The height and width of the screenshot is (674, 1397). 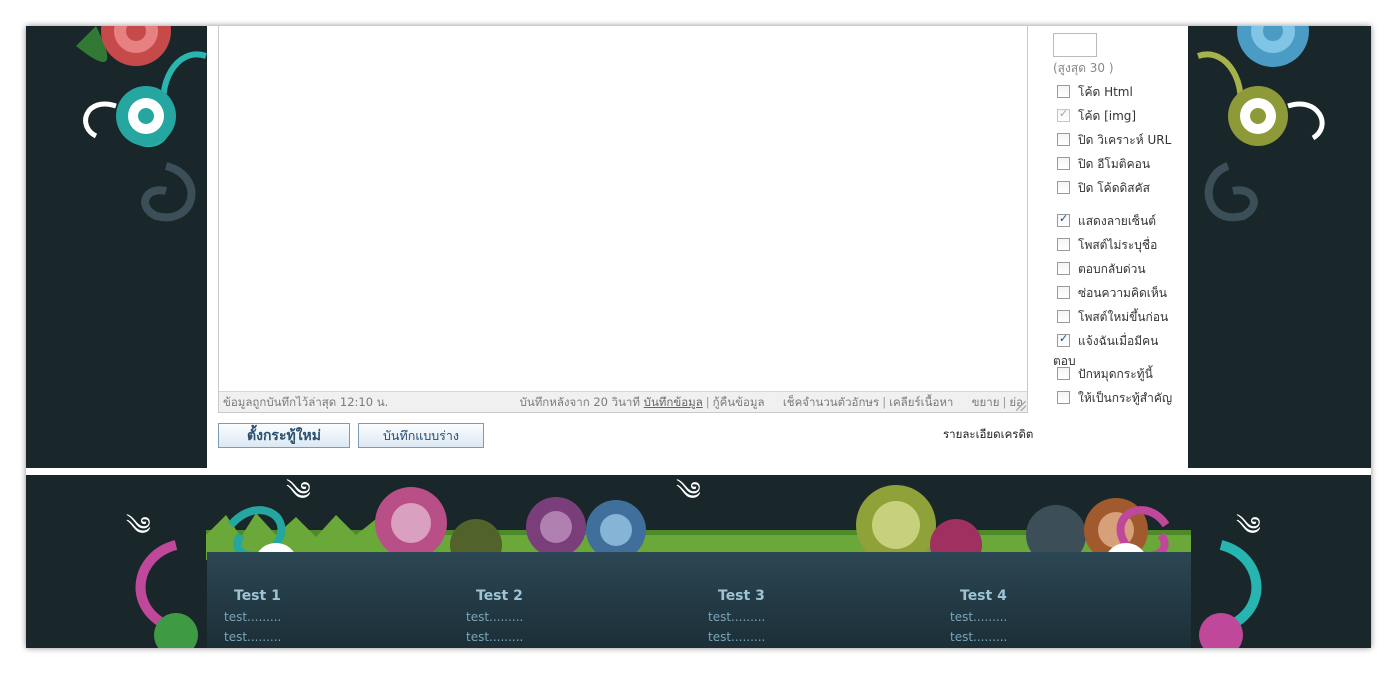 I want to click on footer-column-title: Test 1, so click(x=257, y=596).